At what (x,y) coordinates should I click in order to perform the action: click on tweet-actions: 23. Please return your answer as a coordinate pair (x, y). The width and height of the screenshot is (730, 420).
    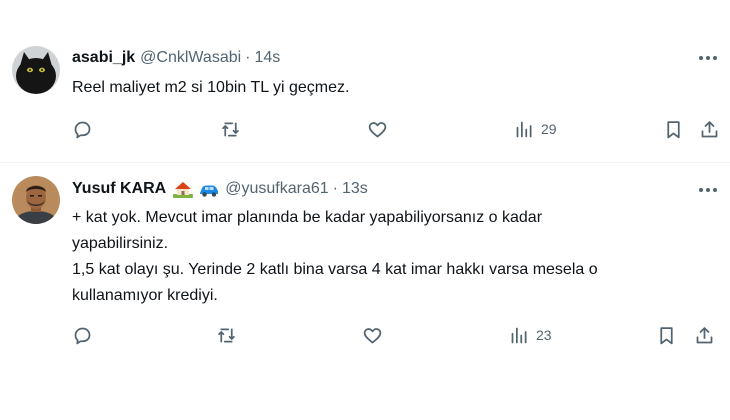
    Looking at the image, I should click on (365, 335).